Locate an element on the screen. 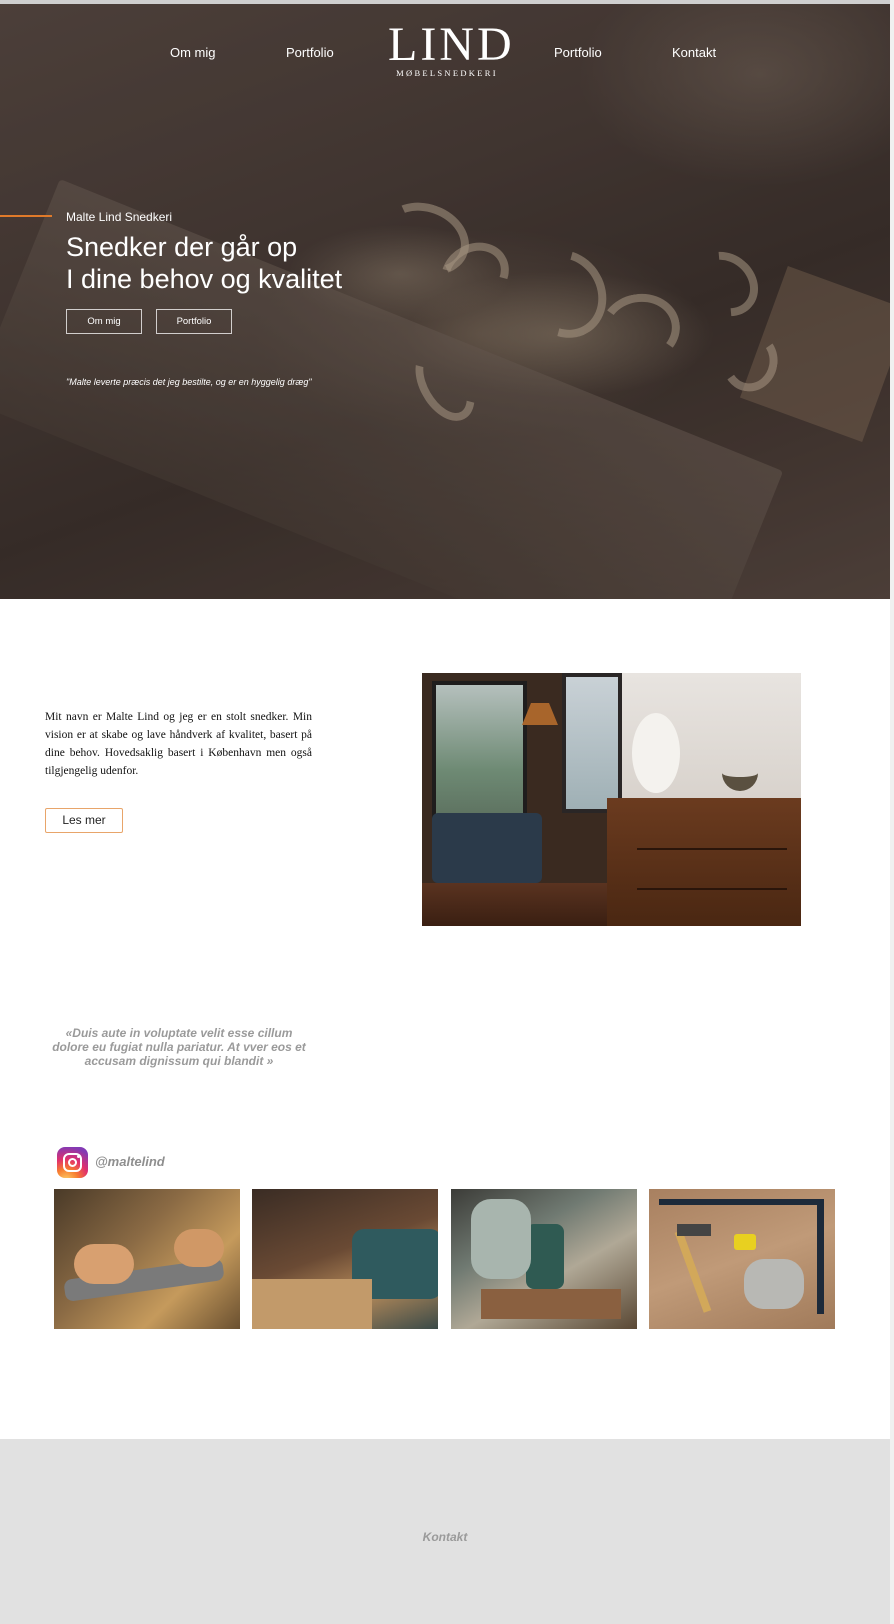 Image resolution: width=894 pixels, height=1624 pixels. photo-workpiece is located at coordinates (551, 1304).